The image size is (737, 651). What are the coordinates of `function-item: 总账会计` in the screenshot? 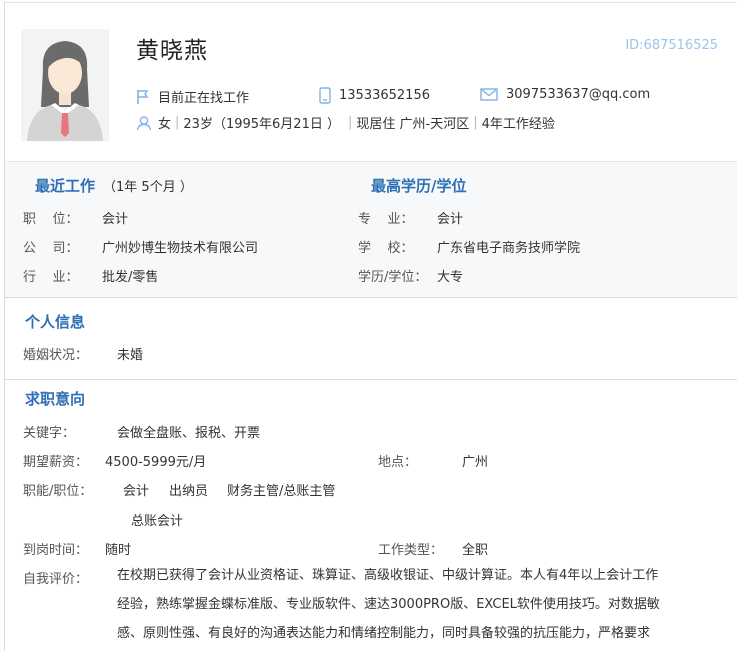 It's located at (157, 521).